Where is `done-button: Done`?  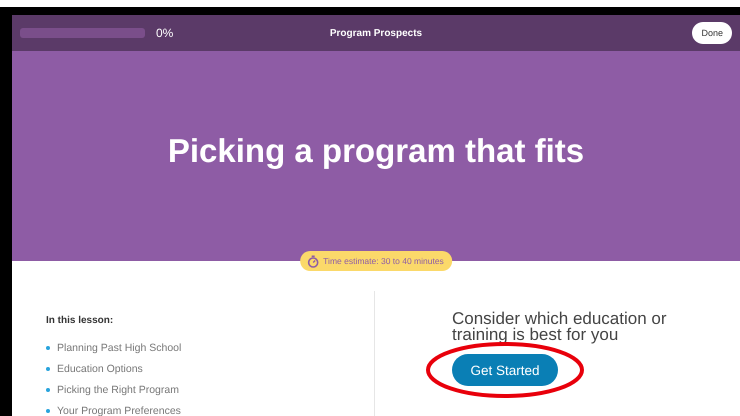
done-button: Done is located at coordinates (712, 33).